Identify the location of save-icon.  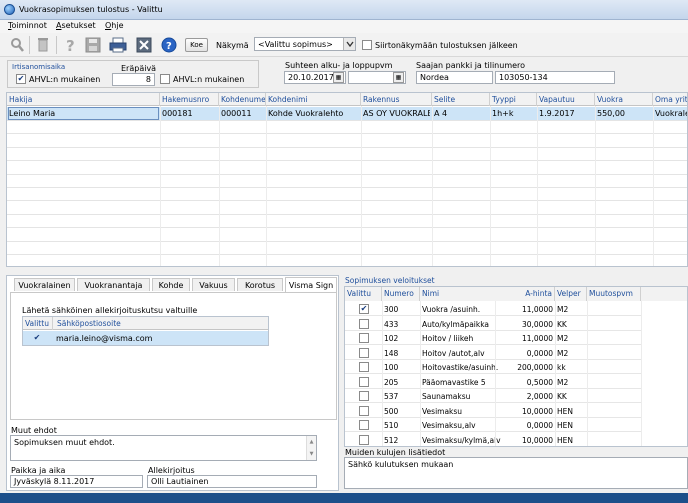
(93, 45).